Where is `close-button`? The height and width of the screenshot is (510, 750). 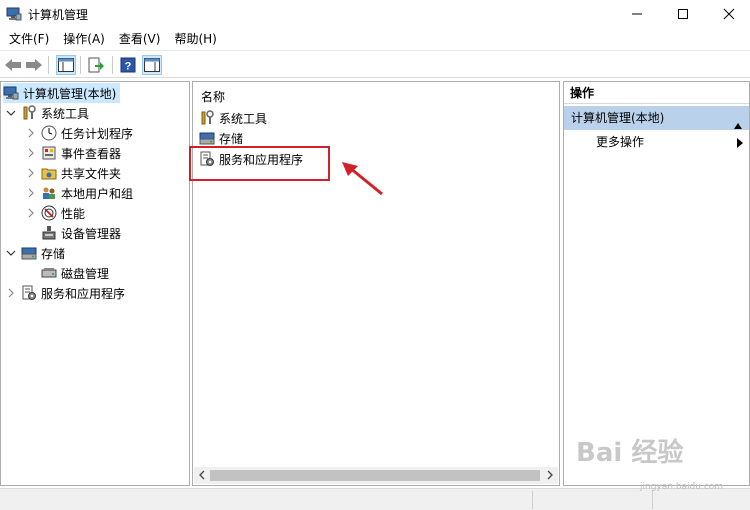
close-button is located at coordinates (728, 14).